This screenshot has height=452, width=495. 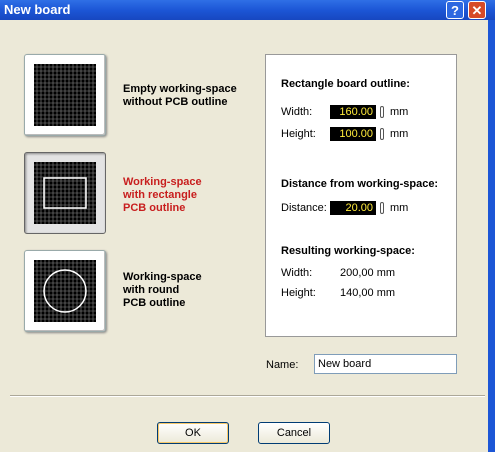 I want to click on window-title: New board, so click(x=37, y=9).